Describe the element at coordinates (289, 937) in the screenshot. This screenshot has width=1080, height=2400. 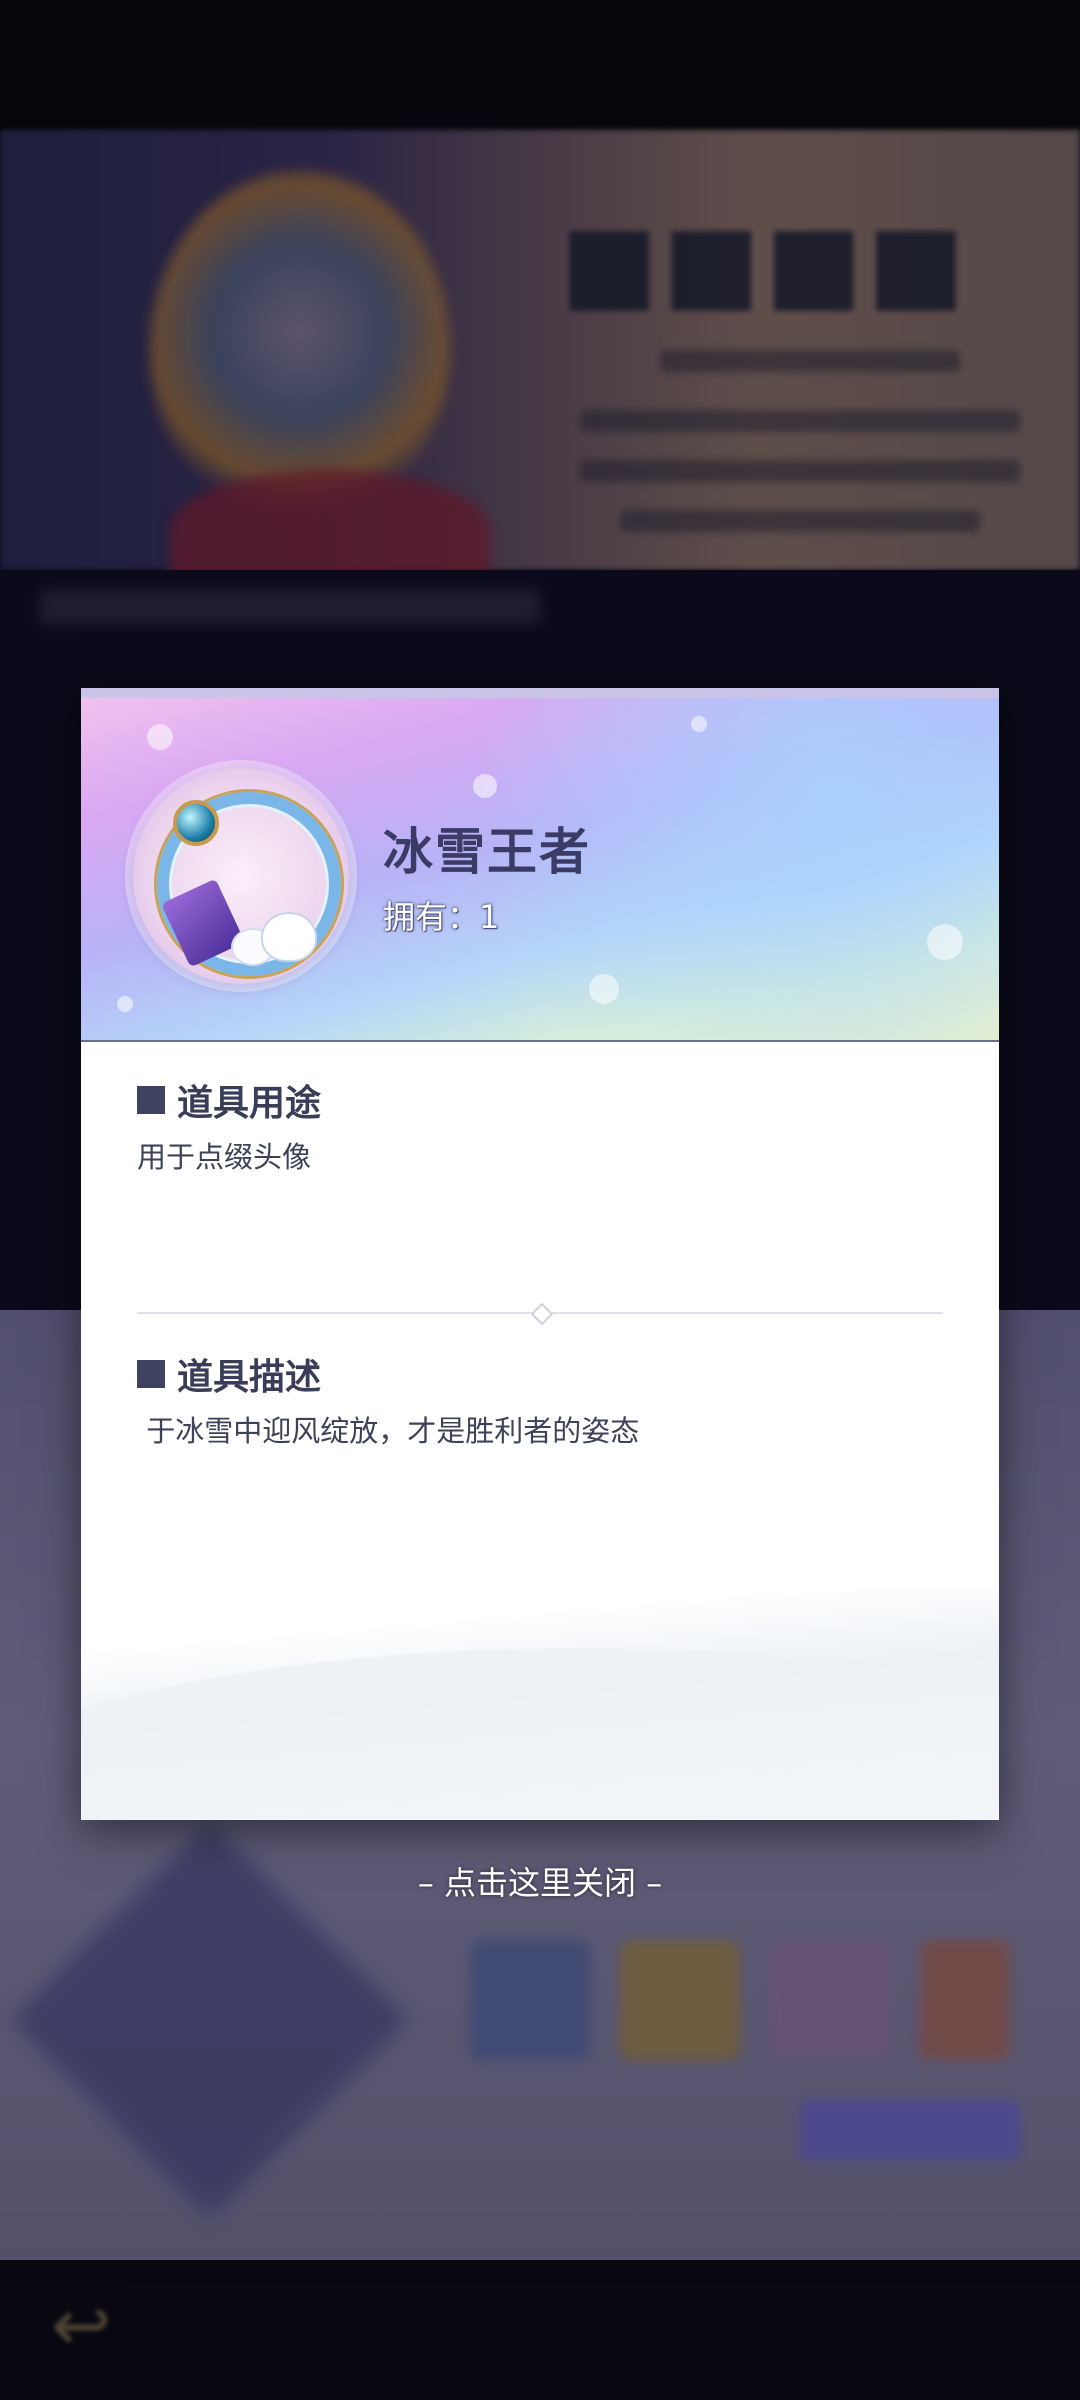
I see `avatar-frame-cat` at that location.